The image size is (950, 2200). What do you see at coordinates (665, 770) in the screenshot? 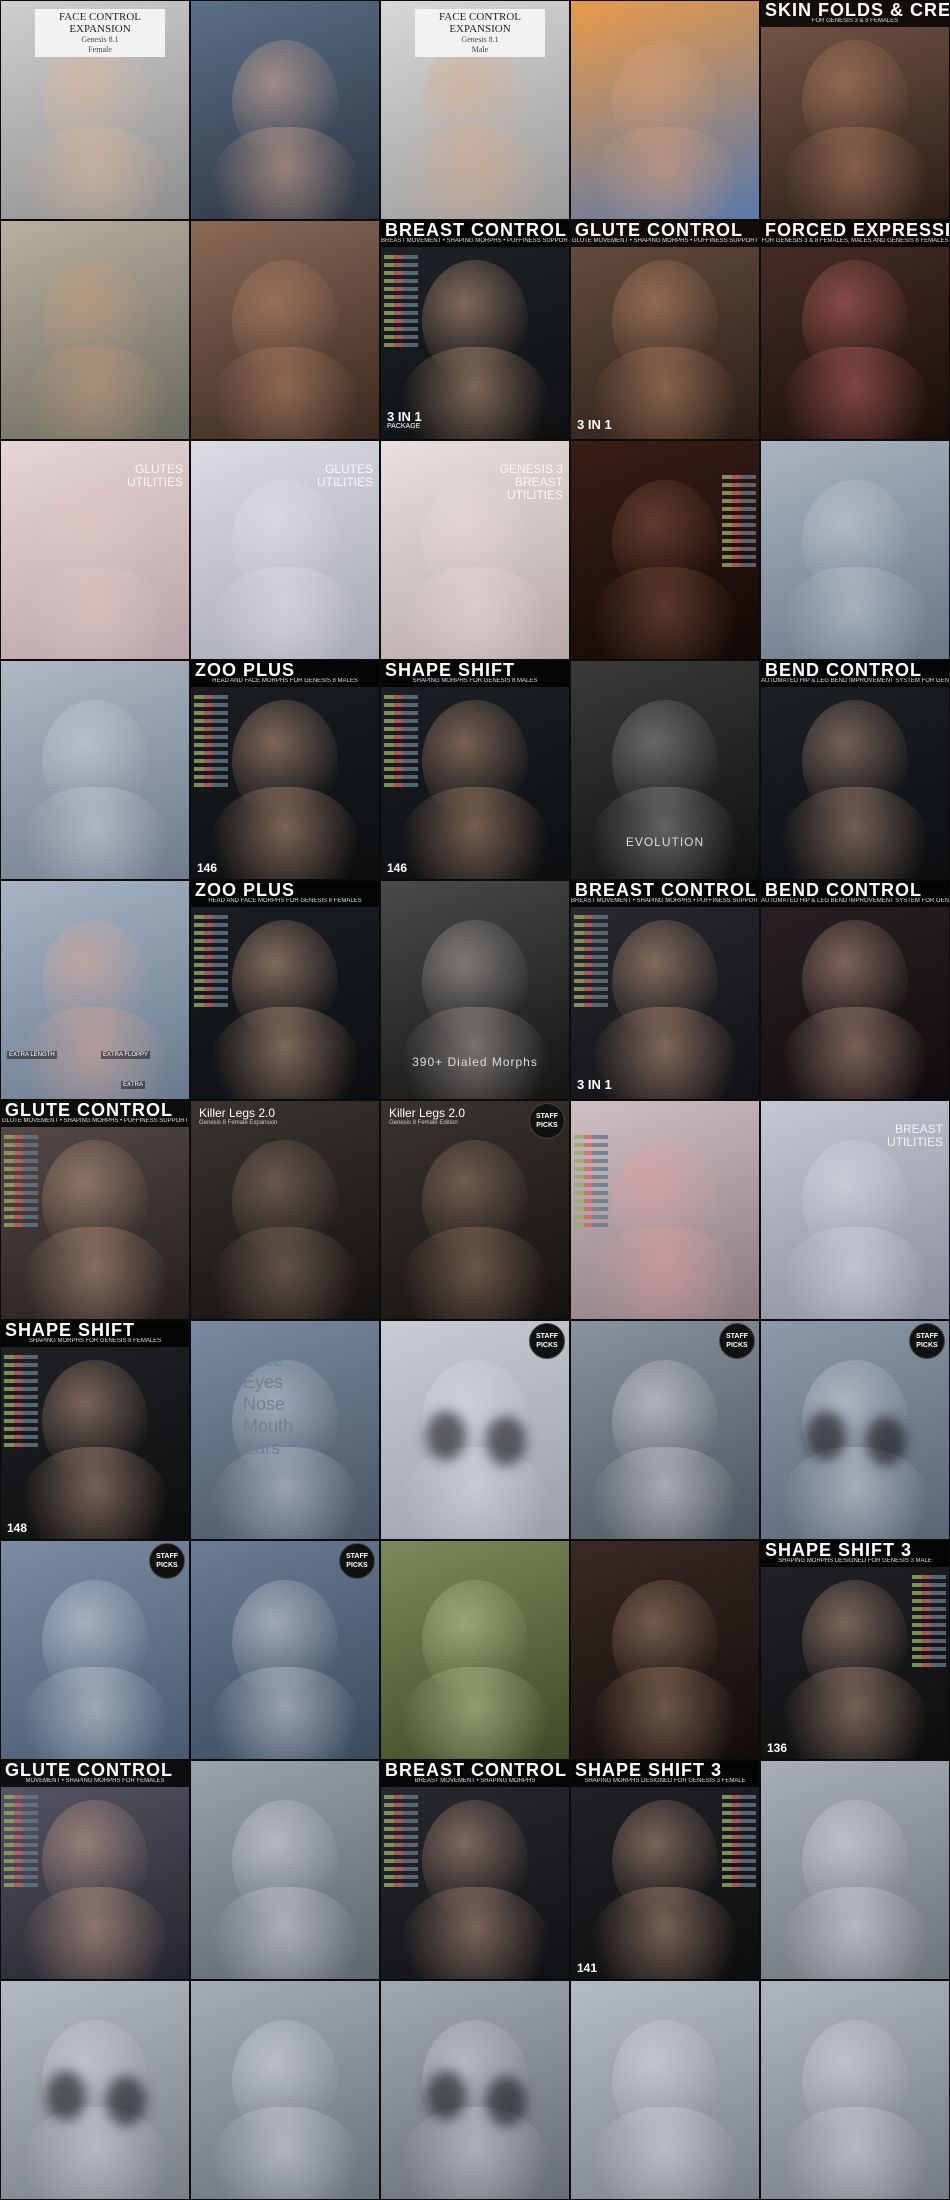
I see `product-thumbnail: EVOLUTION` at bounding box center [665, 770].